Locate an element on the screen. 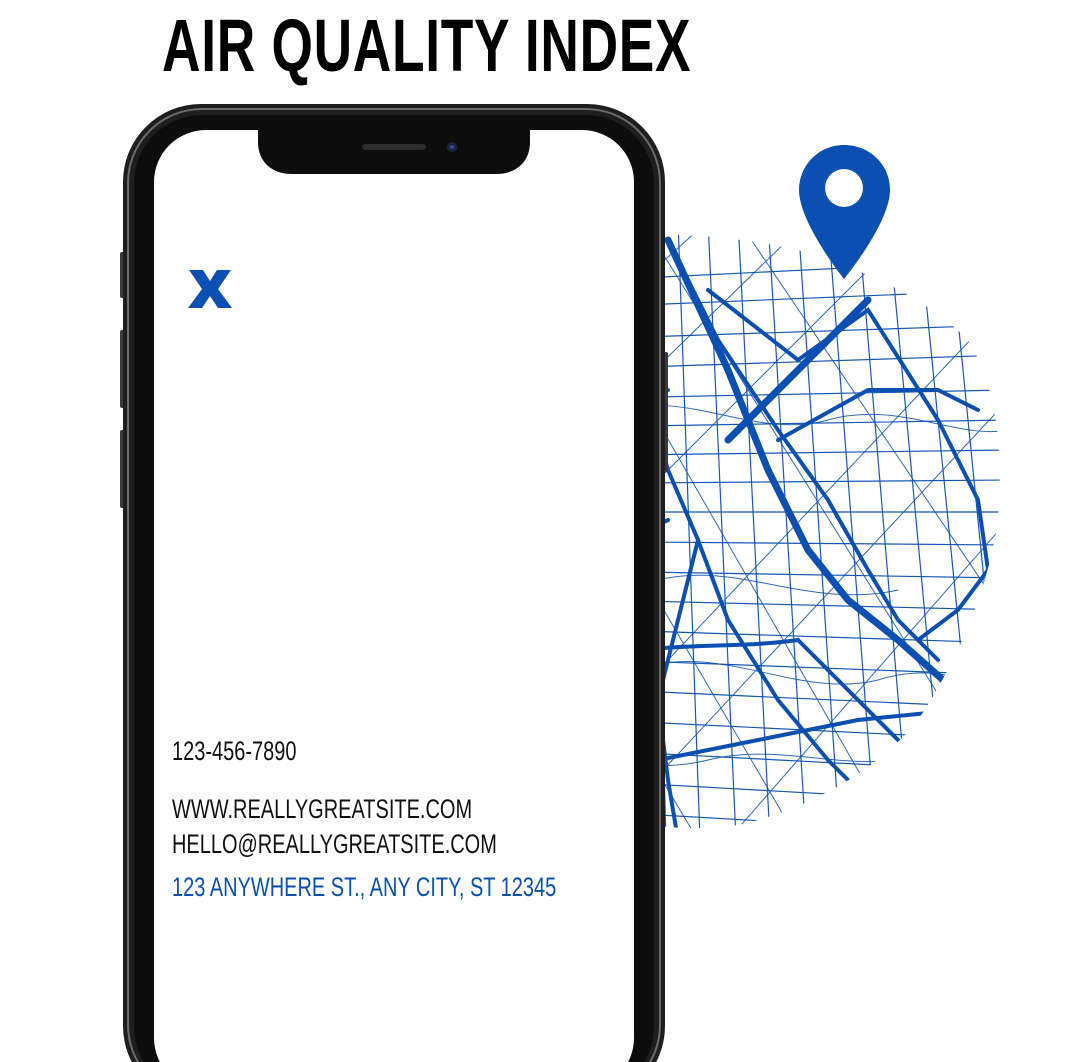 The height and width of the screenshot is (1062, 1080). page-title: AIR QUALITY INDEX is located at coordinates (427, 45).